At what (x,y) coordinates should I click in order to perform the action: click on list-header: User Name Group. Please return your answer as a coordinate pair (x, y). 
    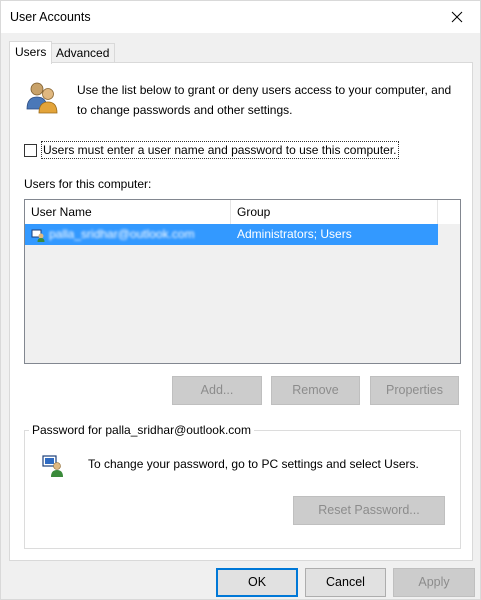
    Looking at the image, I should click on (242, 212).